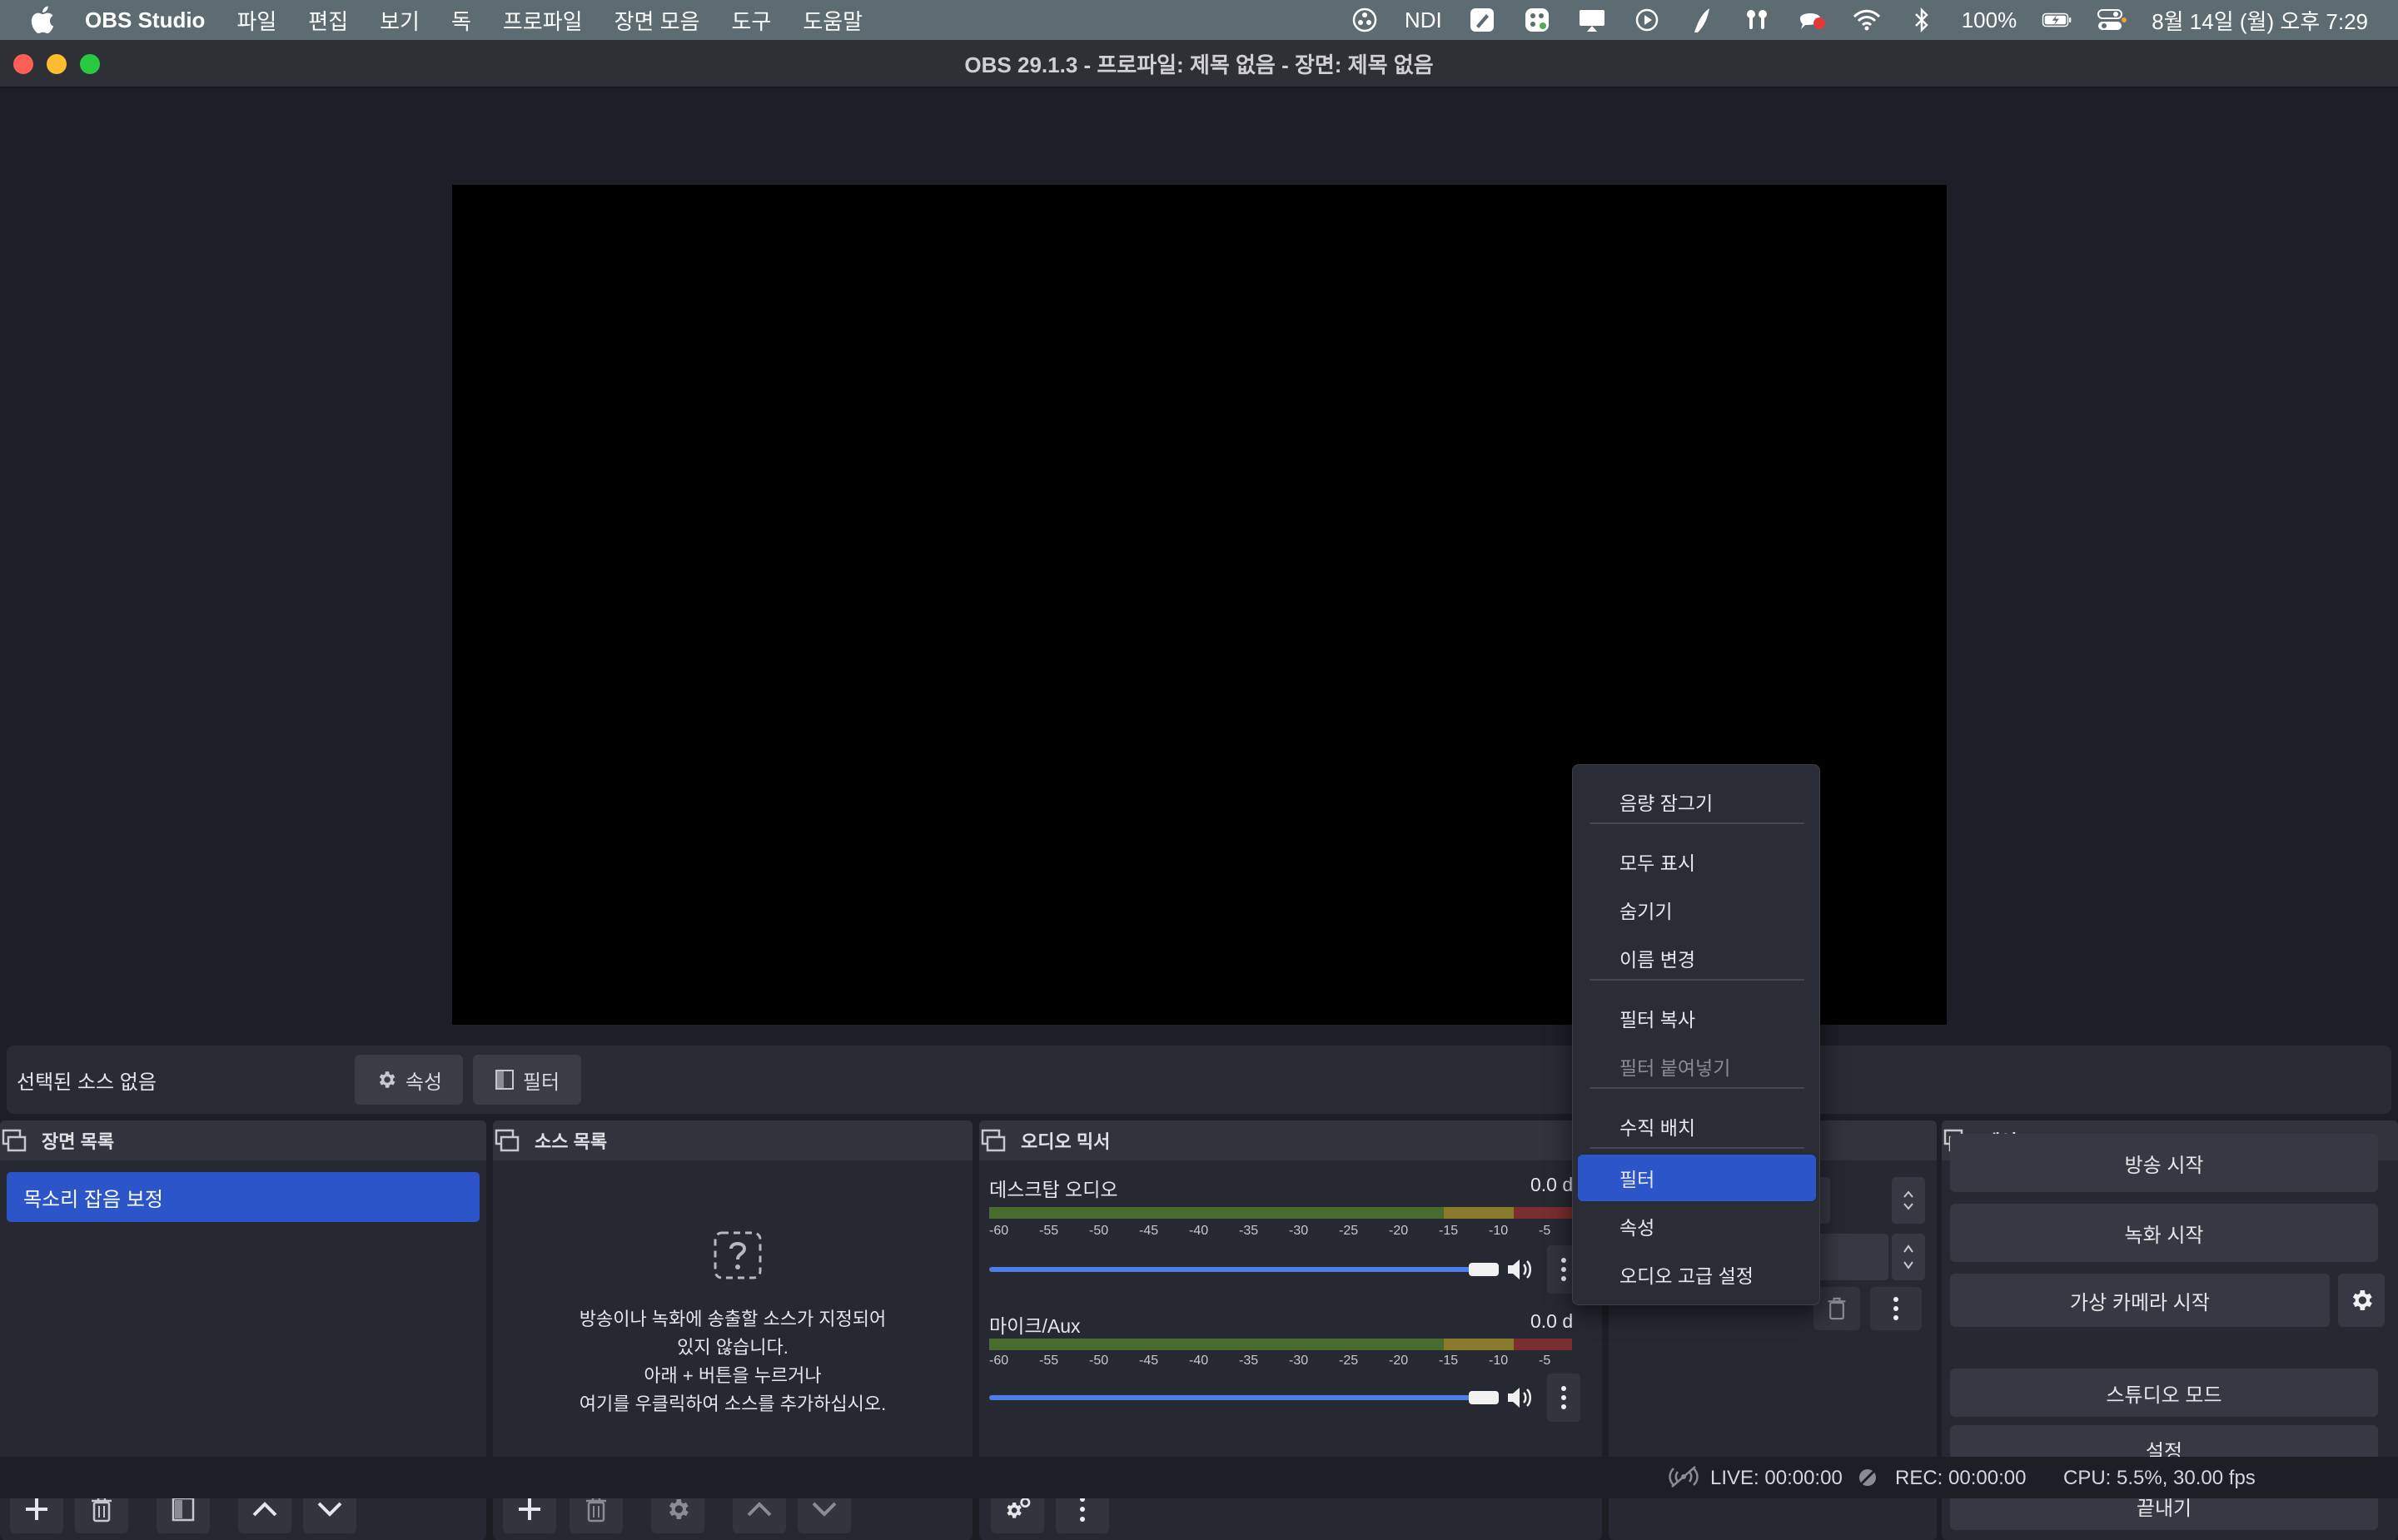 This screenshot has height=1540, width=2398. I want to click on empty-line-4: 여기를 우클릭하여 소스를 추가하십시오., so click(733, 1403).